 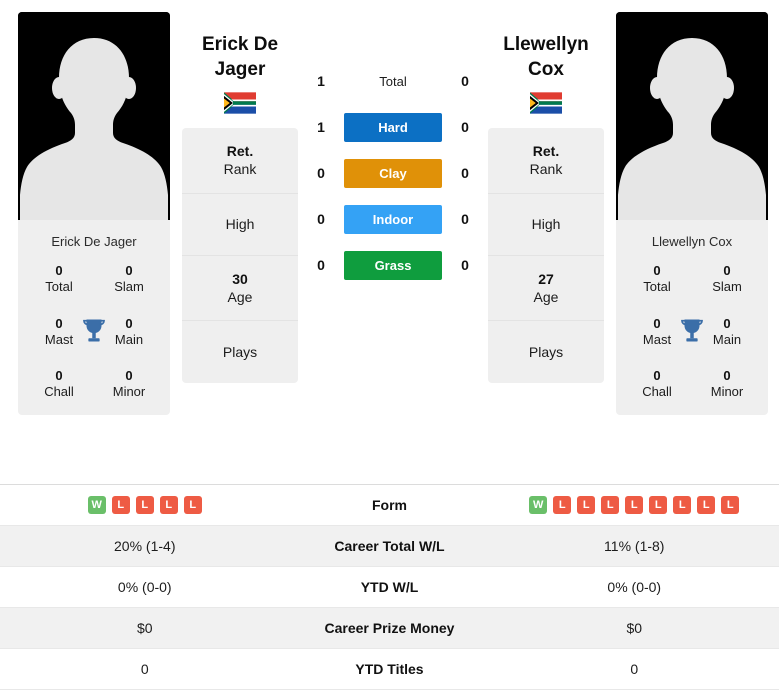 I want to click on left-meta-high: High, so click(x=240, y=225).